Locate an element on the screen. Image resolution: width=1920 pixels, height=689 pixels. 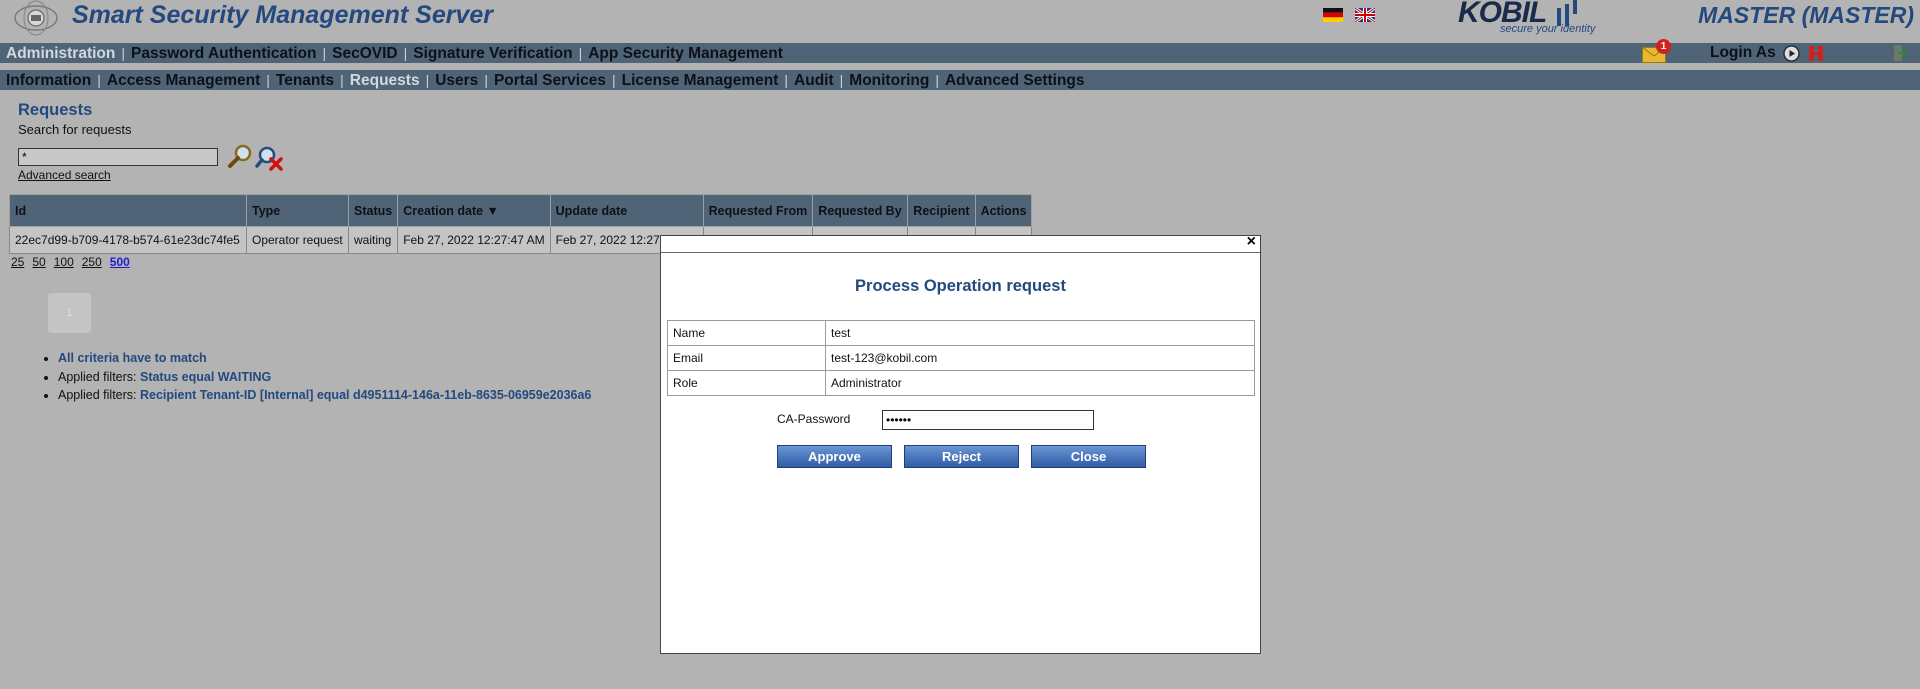
column-header-type: Type is located at coordinates (297, 210).